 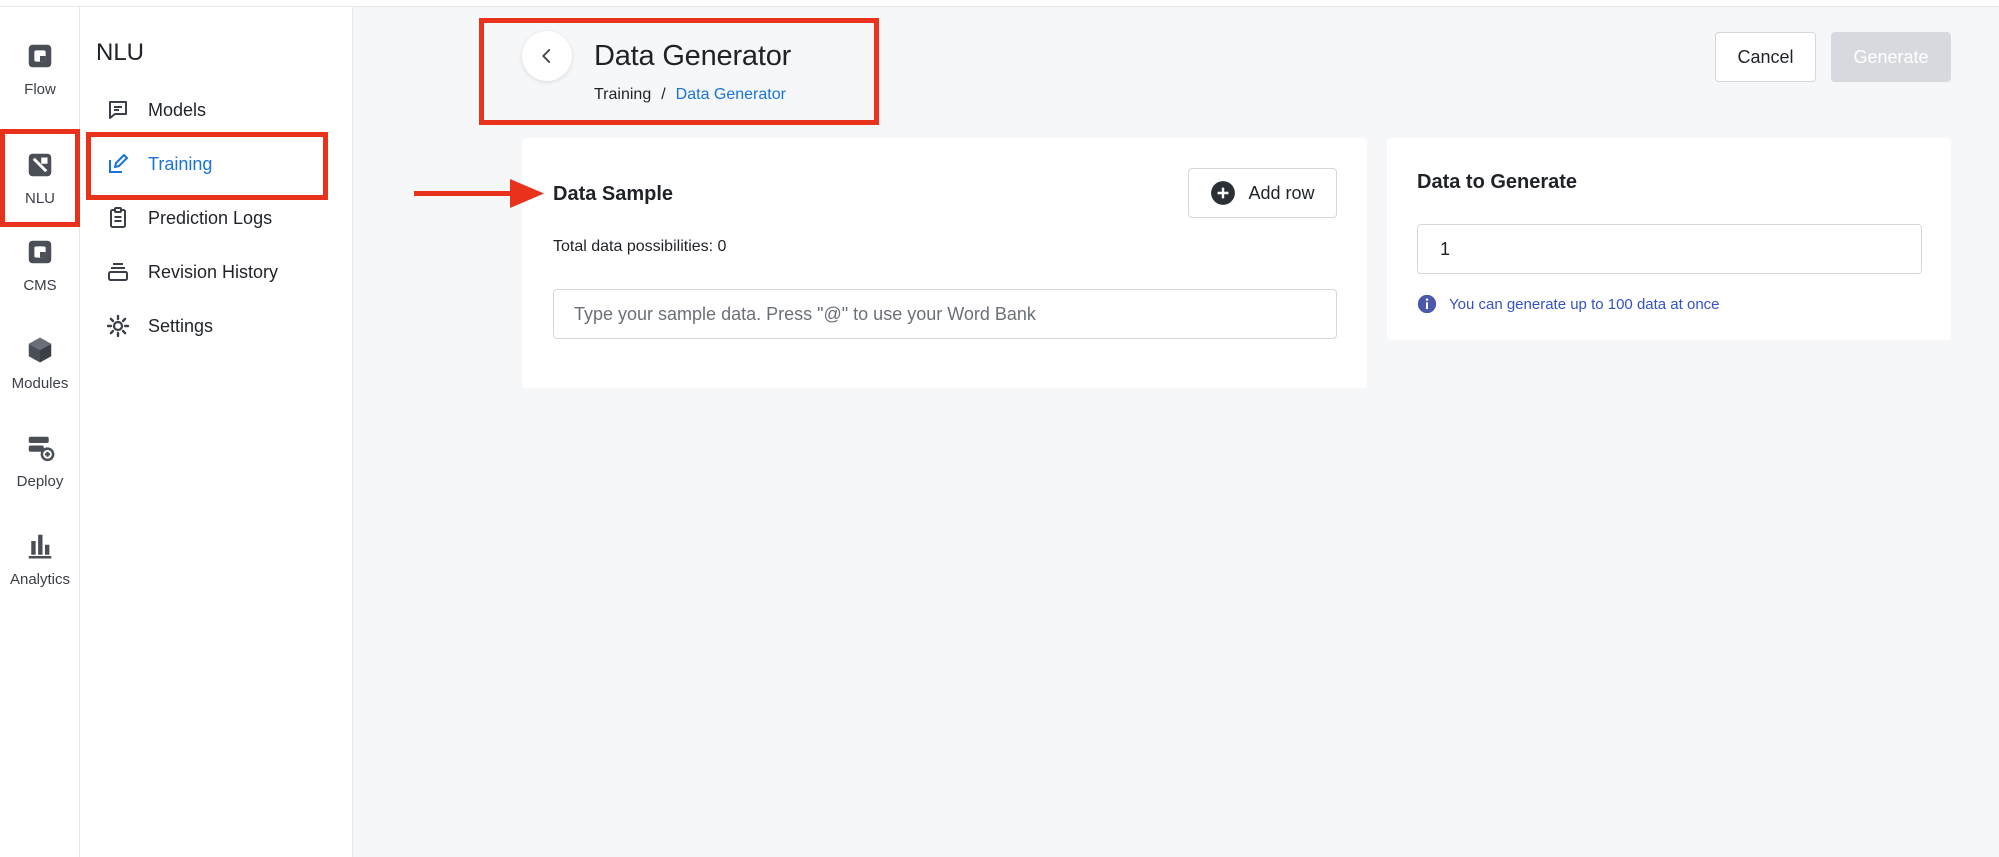 What do you see at coordinates (40, 265) in the screenshot?
I see `rail-item-cms: CMS` at bounding box center [40, 265].